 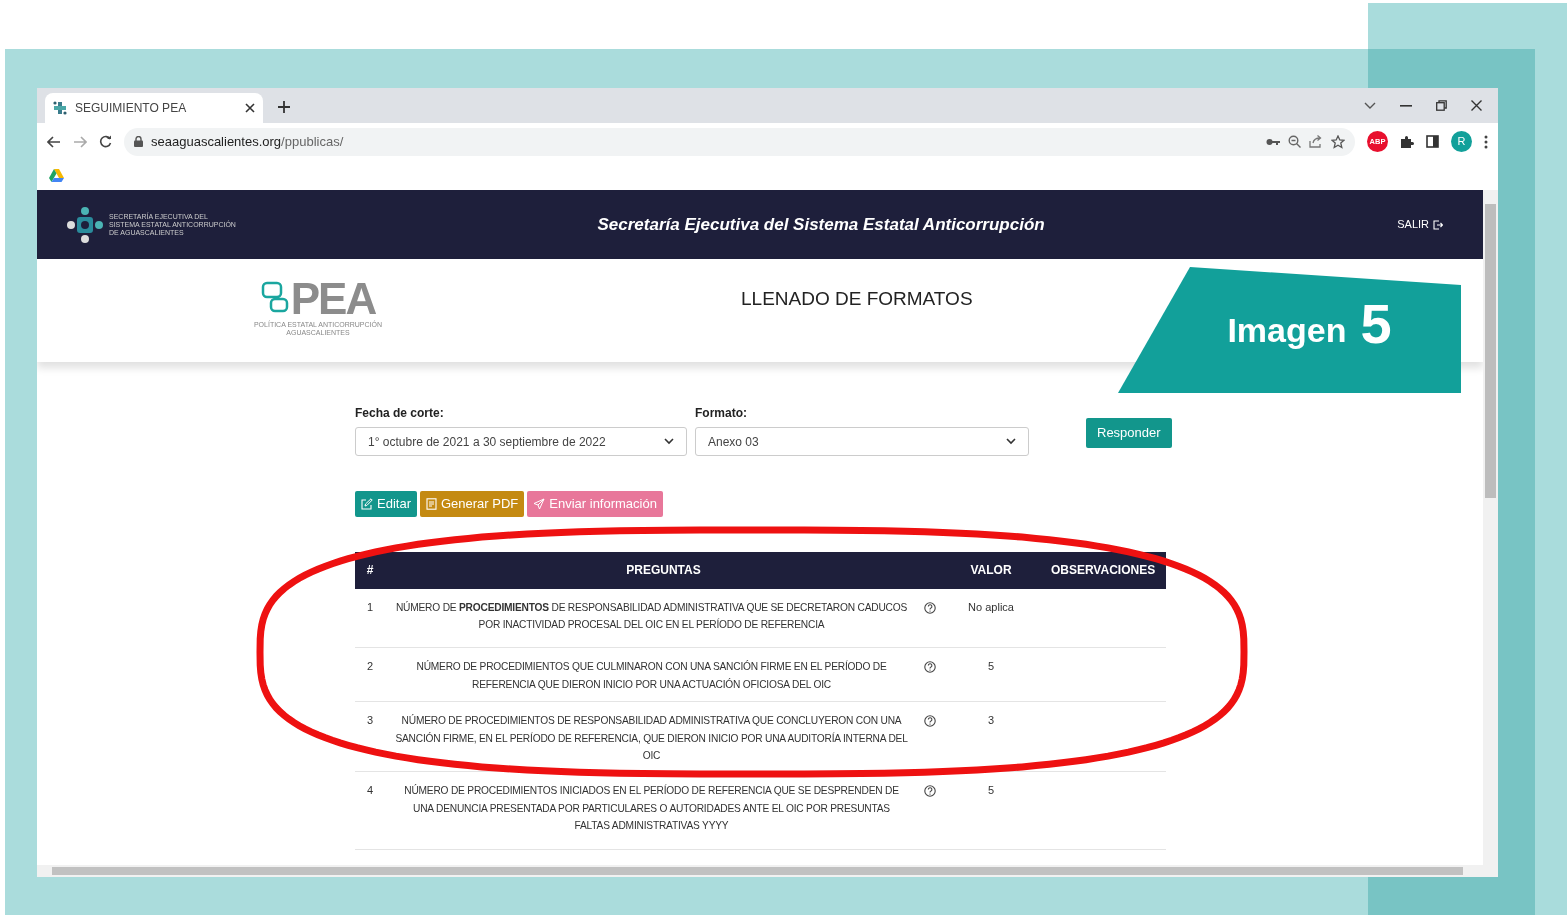 What do you see at coordinates (431, 503) in the screenshot?
I see `document-icon` at bounding box center [431, 503].